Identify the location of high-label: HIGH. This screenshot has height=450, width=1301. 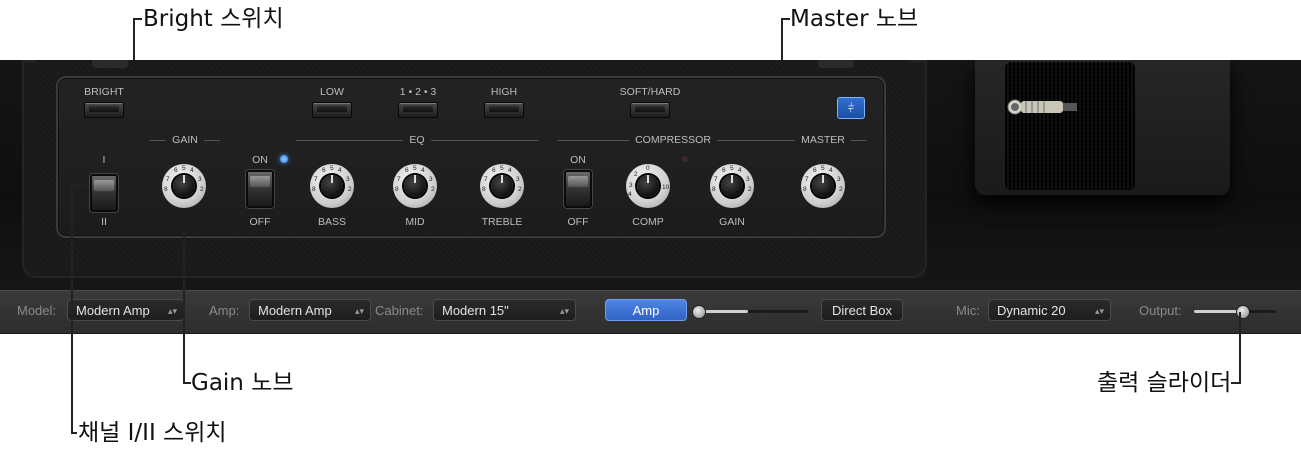
(504, 92).